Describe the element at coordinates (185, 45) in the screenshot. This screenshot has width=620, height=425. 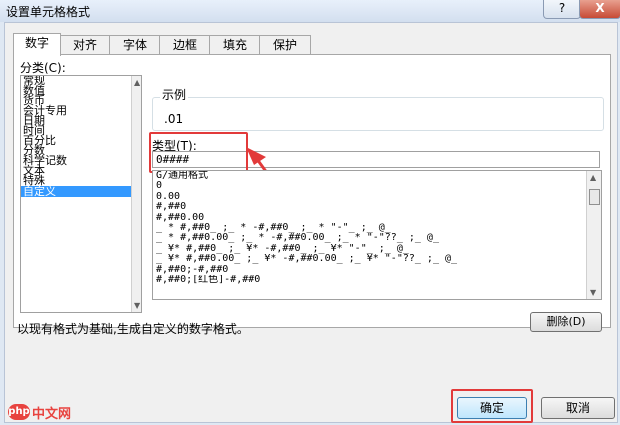
I see `tab-border: 边框` at that location.